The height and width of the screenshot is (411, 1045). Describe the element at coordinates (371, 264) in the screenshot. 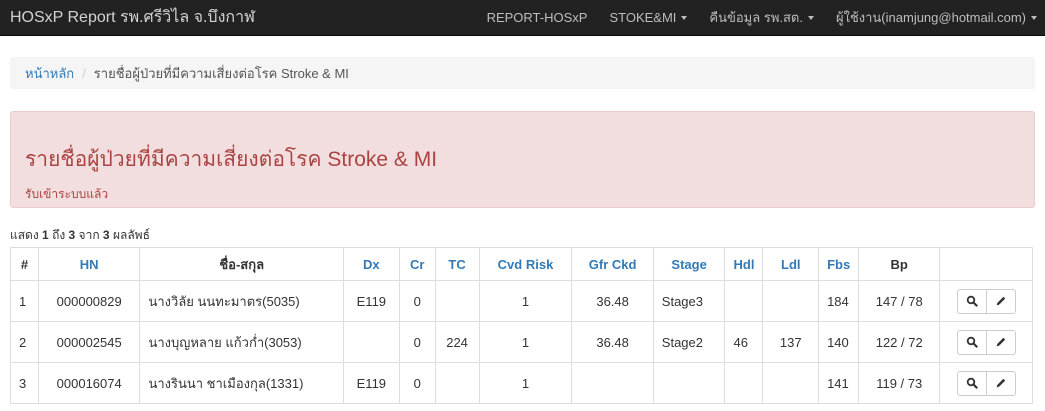

I see `col-header-dx: Dx` at that location.